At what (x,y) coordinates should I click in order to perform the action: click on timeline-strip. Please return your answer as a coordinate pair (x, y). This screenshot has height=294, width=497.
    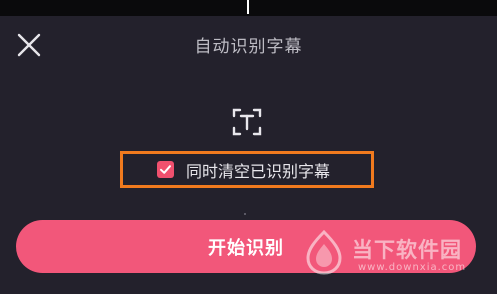
    Looking at the image, I should click on (248, 8).